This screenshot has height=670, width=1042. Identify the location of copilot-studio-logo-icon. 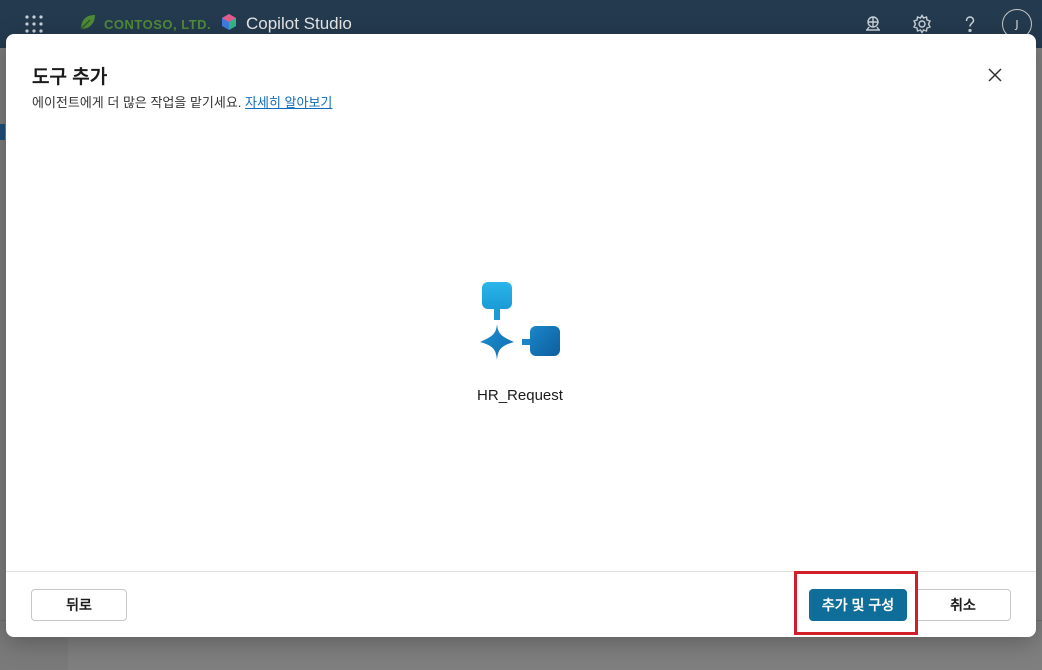
(229, 24).